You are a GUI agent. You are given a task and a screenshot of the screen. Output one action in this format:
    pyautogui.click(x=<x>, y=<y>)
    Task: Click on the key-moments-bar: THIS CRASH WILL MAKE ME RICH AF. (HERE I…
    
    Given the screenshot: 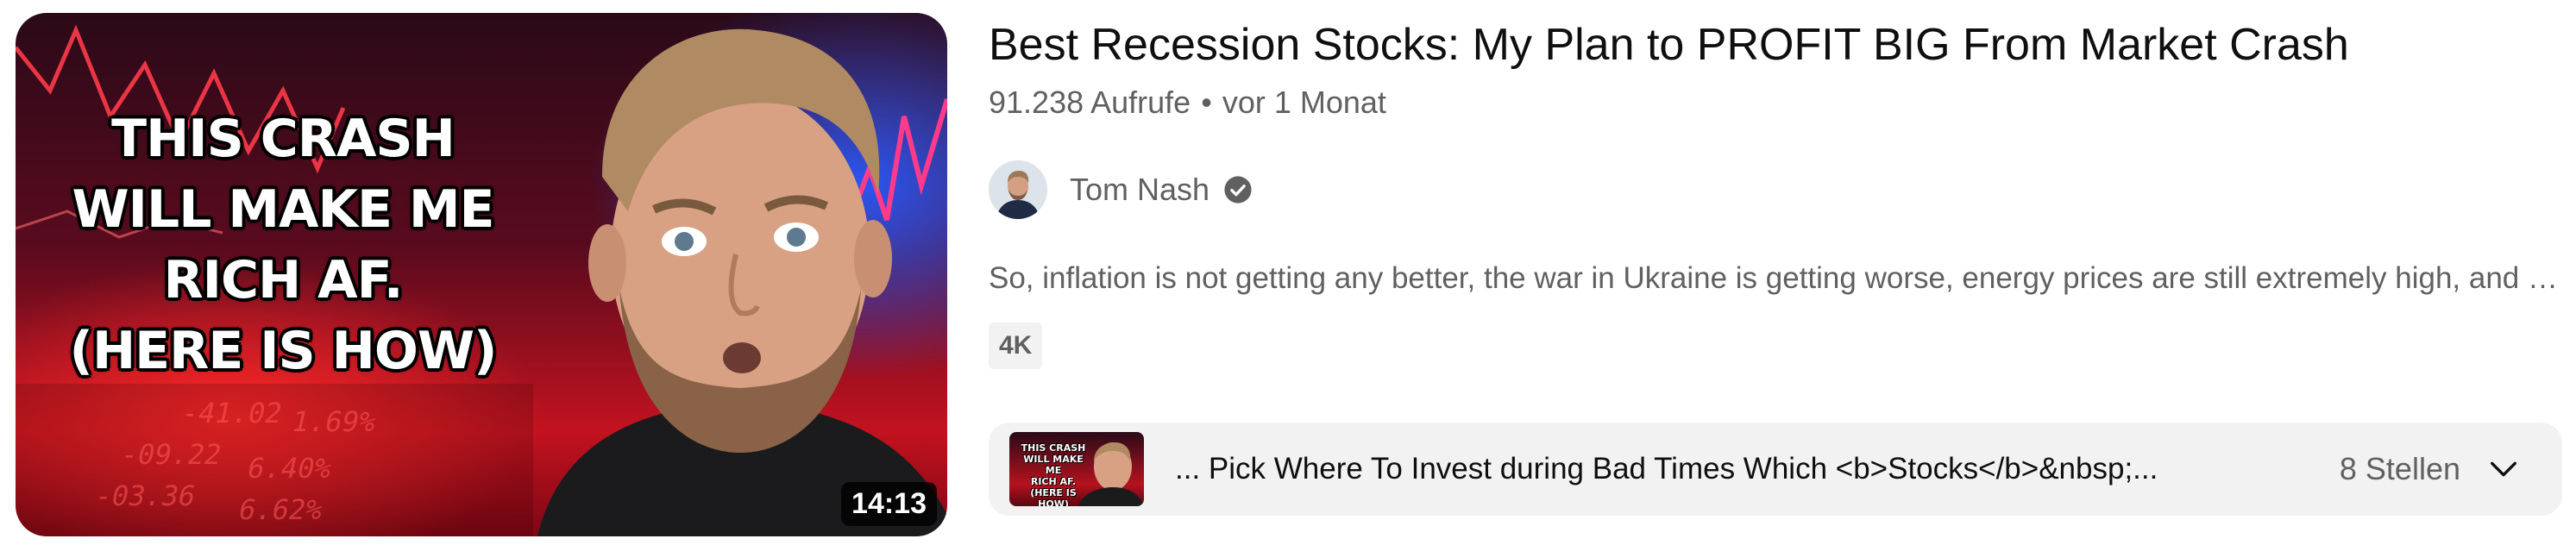 What is the action you would take?
    pyautogui.click(x=1775, y=470)
    